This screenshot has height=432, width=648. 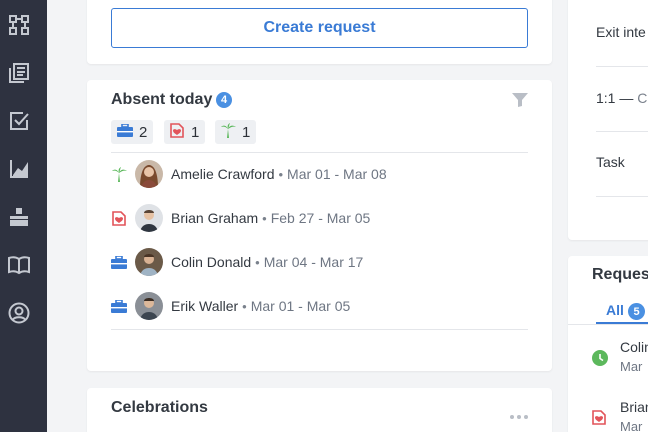 I want to click on library-icon, so click(x=19, y=73).